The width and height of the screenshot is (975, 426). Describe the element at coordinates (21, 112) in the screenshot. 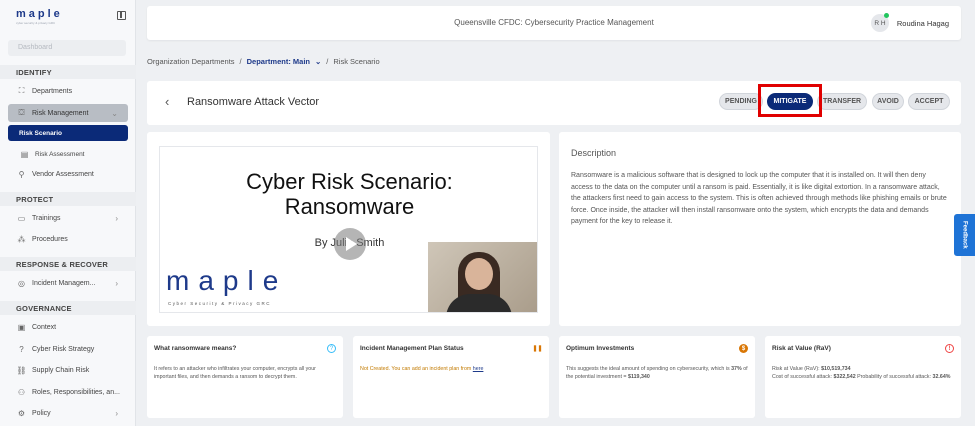

I see `risk-management-icon: ⛋` at that location.